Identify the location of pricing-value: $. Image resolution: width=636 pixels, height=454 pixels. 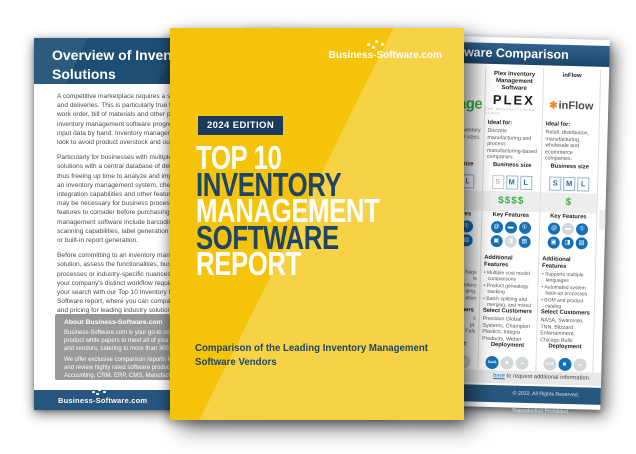
(568, 203).